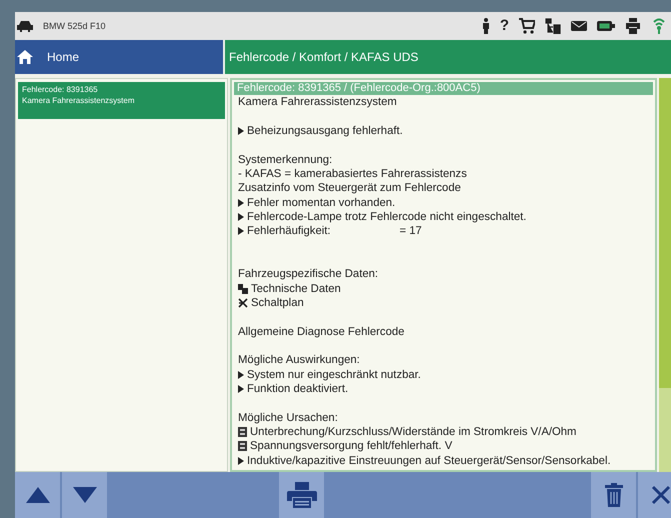  What do you see at coordinates (285, 160) in the screenshot?
I see `detail-text: Systemerkennung:` at bounding box center [285, 160].